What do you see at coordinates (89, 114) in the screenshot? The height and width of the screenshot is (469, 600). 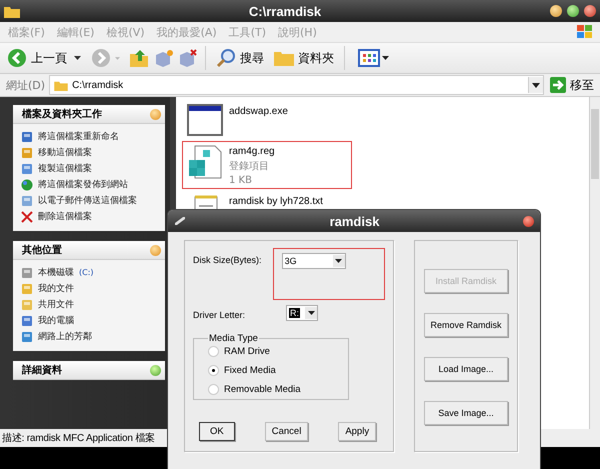 I see `task-pane-header: 檔案及資料夾工作` at bounding box center [89, 114].